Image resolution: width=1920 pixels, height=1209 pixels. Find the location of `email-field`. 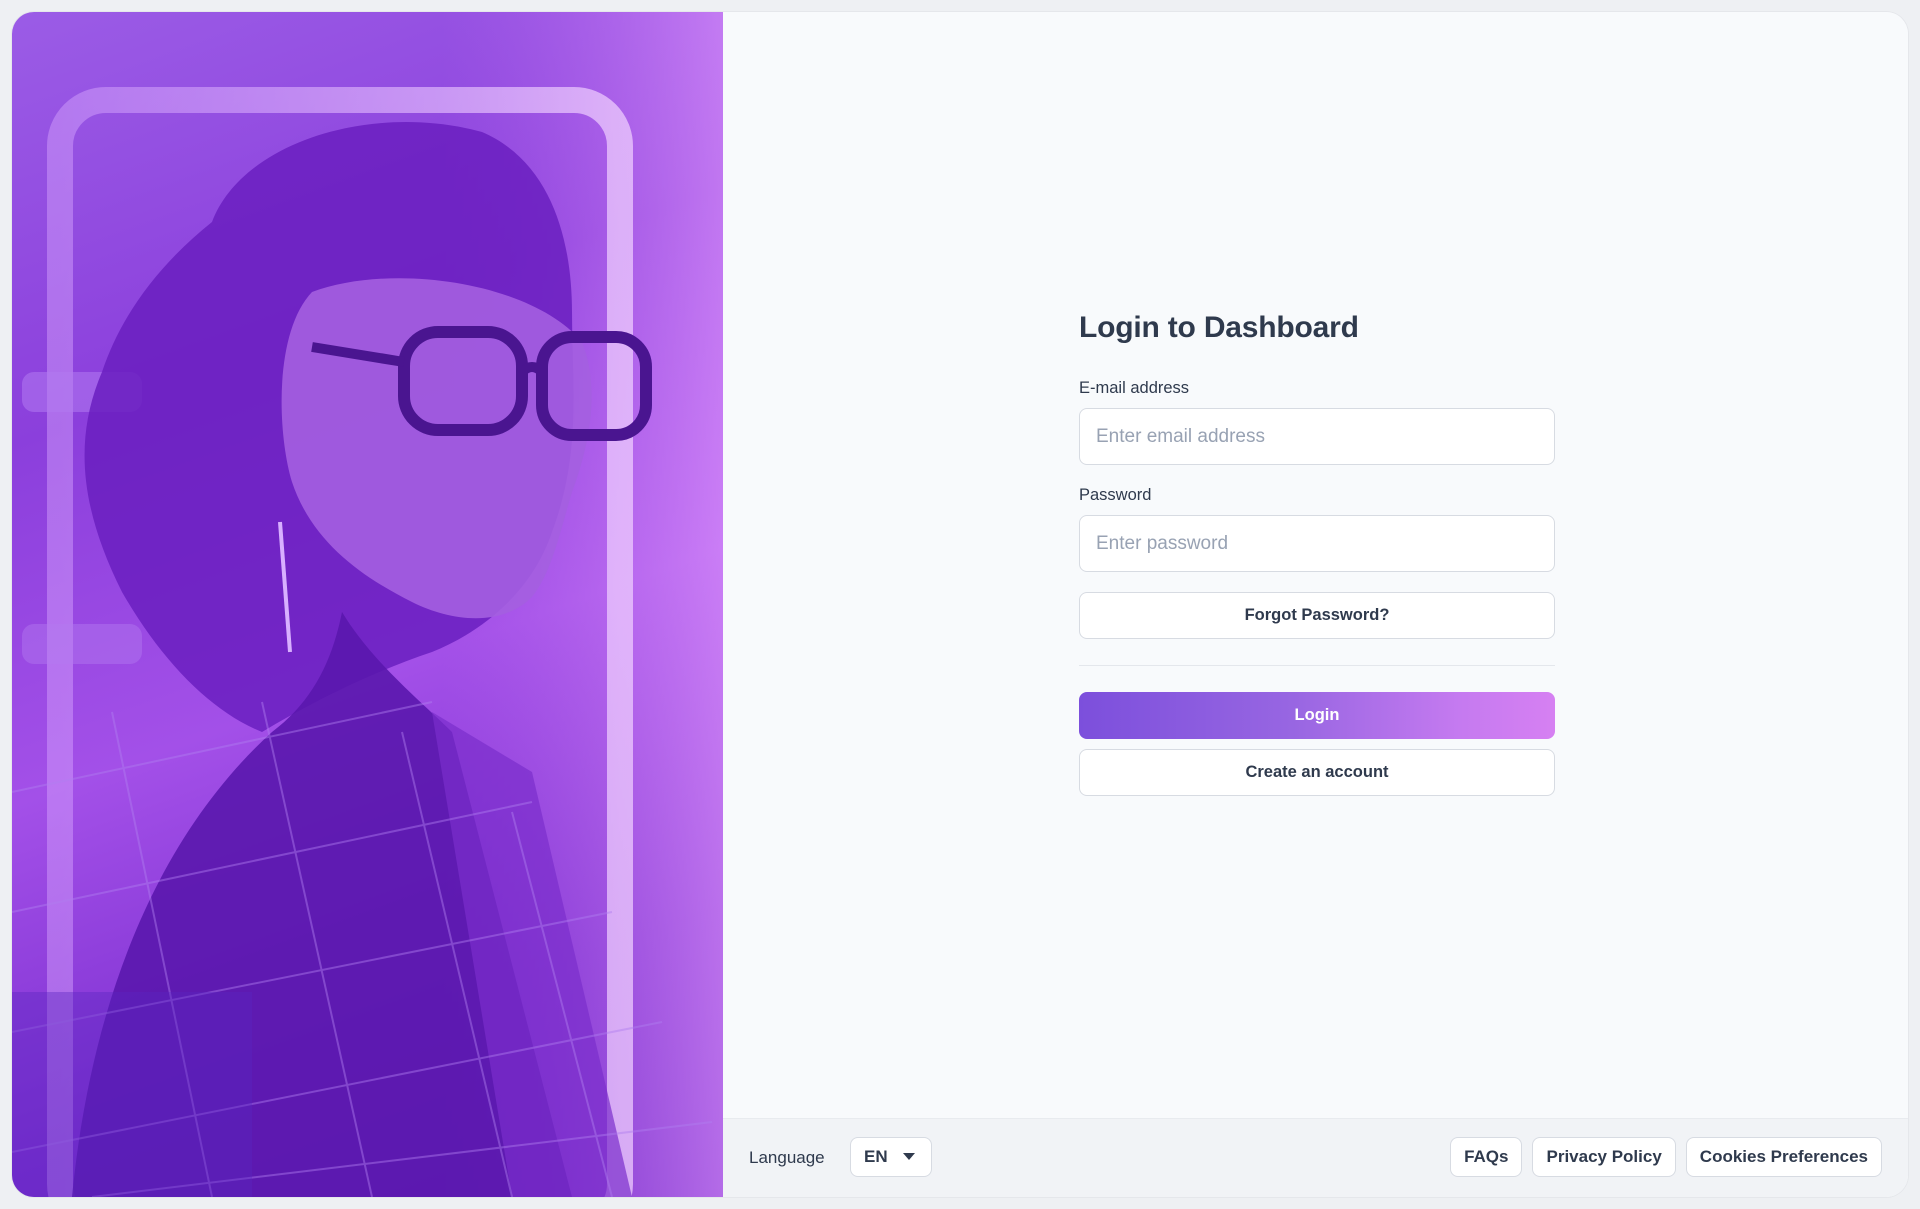

email-field is located at coordinates (1317, 436).